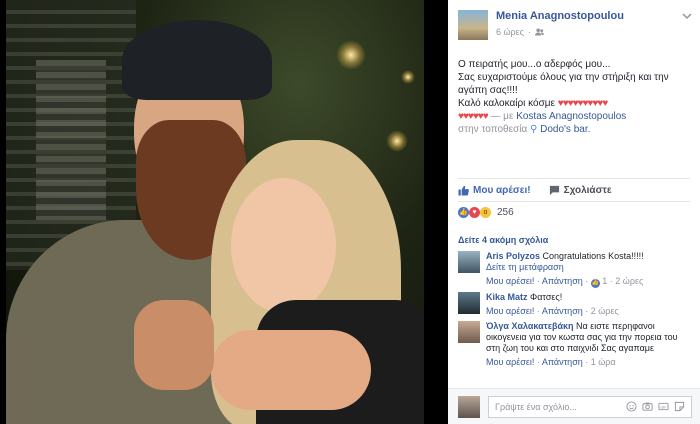 The image size is (700, 424). I want to click on like-label: Μου αρέσει!, so click(502, 190).